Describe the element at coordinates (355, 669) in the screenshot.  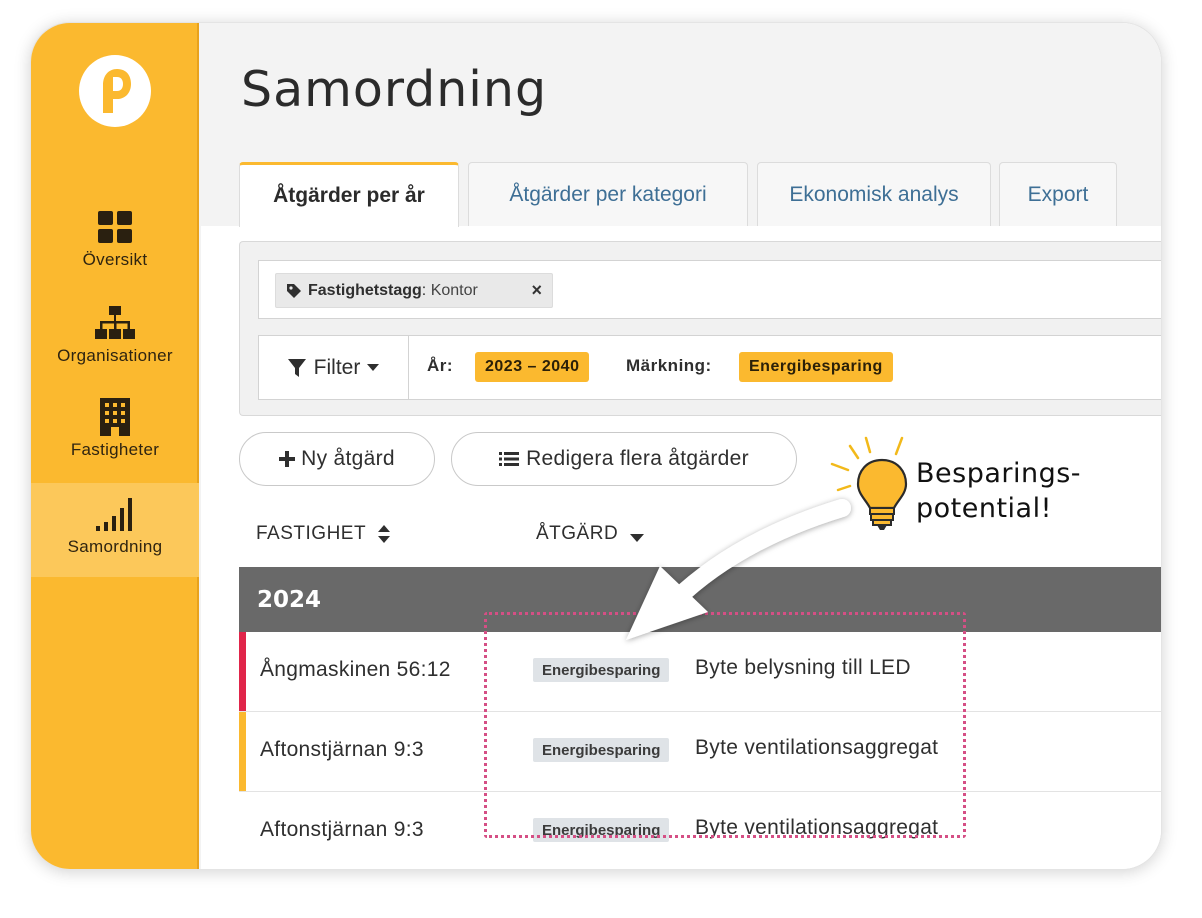
I see `cell-property: Ångmaskinen 56:12` at that location.